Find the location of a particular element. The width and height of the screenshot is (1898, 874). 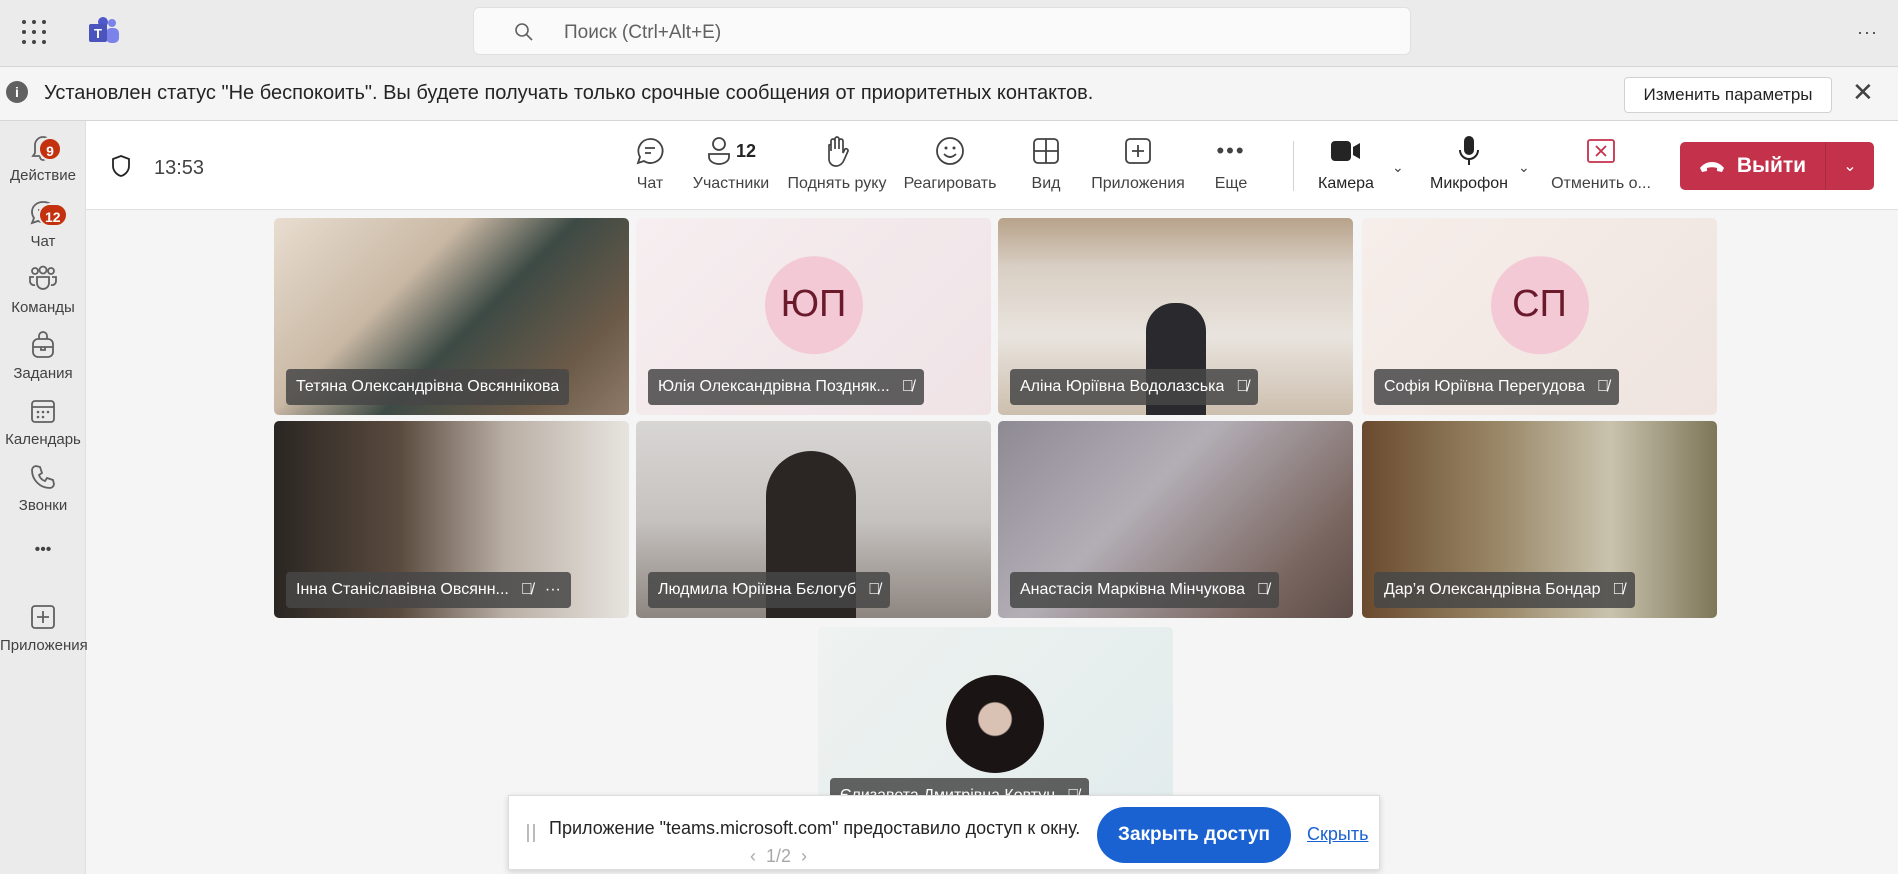

chat-button: Чат is located at coordinates (650, 164).